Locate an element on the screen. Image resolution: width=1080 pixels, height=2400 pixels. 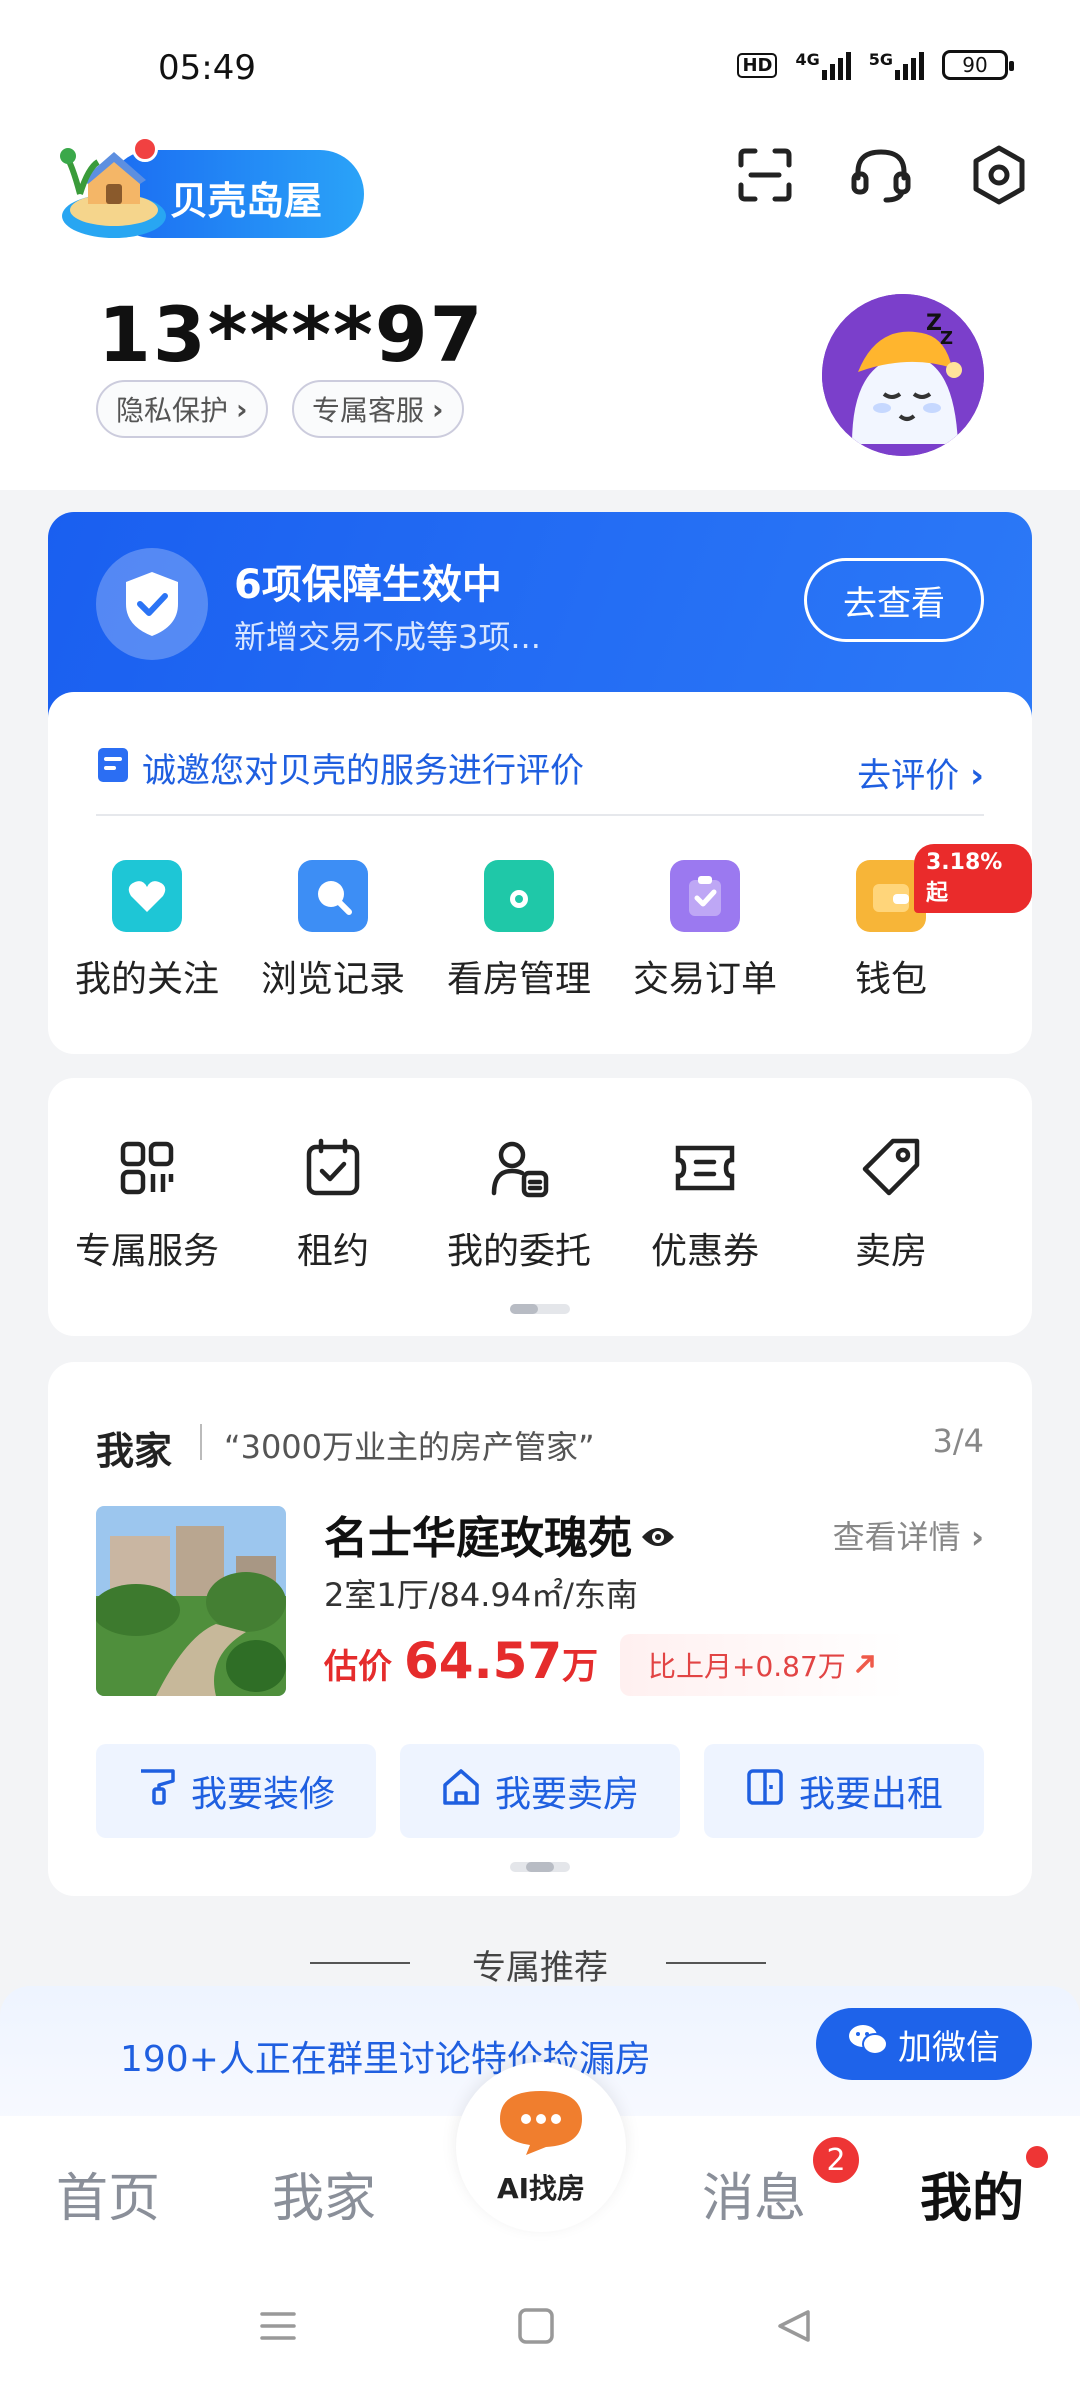
price-change-badge: 比上月+0.87万 is located at coordinates (763, 1665).